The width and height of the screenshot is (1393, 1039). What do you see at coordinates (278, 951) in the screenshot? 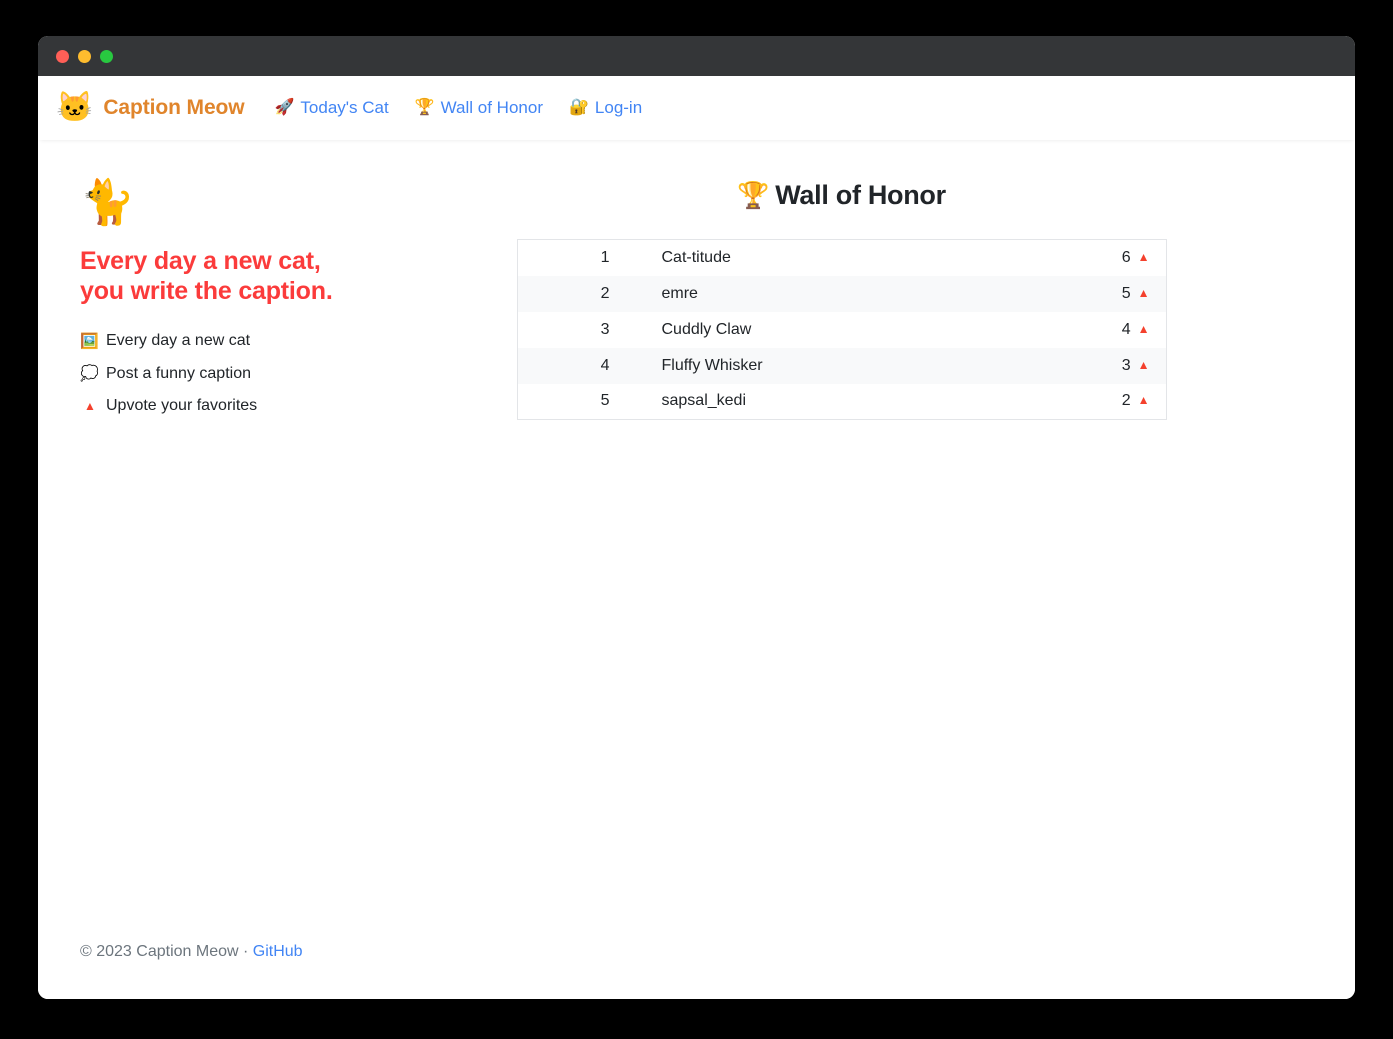
I see `footer-github-link: GitHub` at bounding box center [278, 951].